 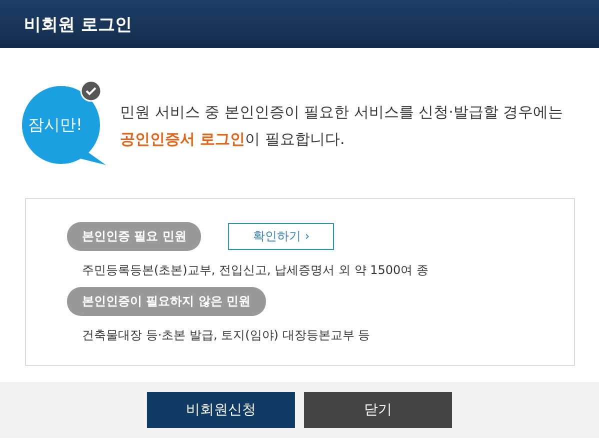 What do you see at coordinates (342, 126) in the screenshot?
I see `notice-message: 민원 서비스 중 본인인증이 필요한 서비스를 신청·발급할 경우에는 공인인증서 로그인이 필요합니다.` at bounding box center [342, 126].